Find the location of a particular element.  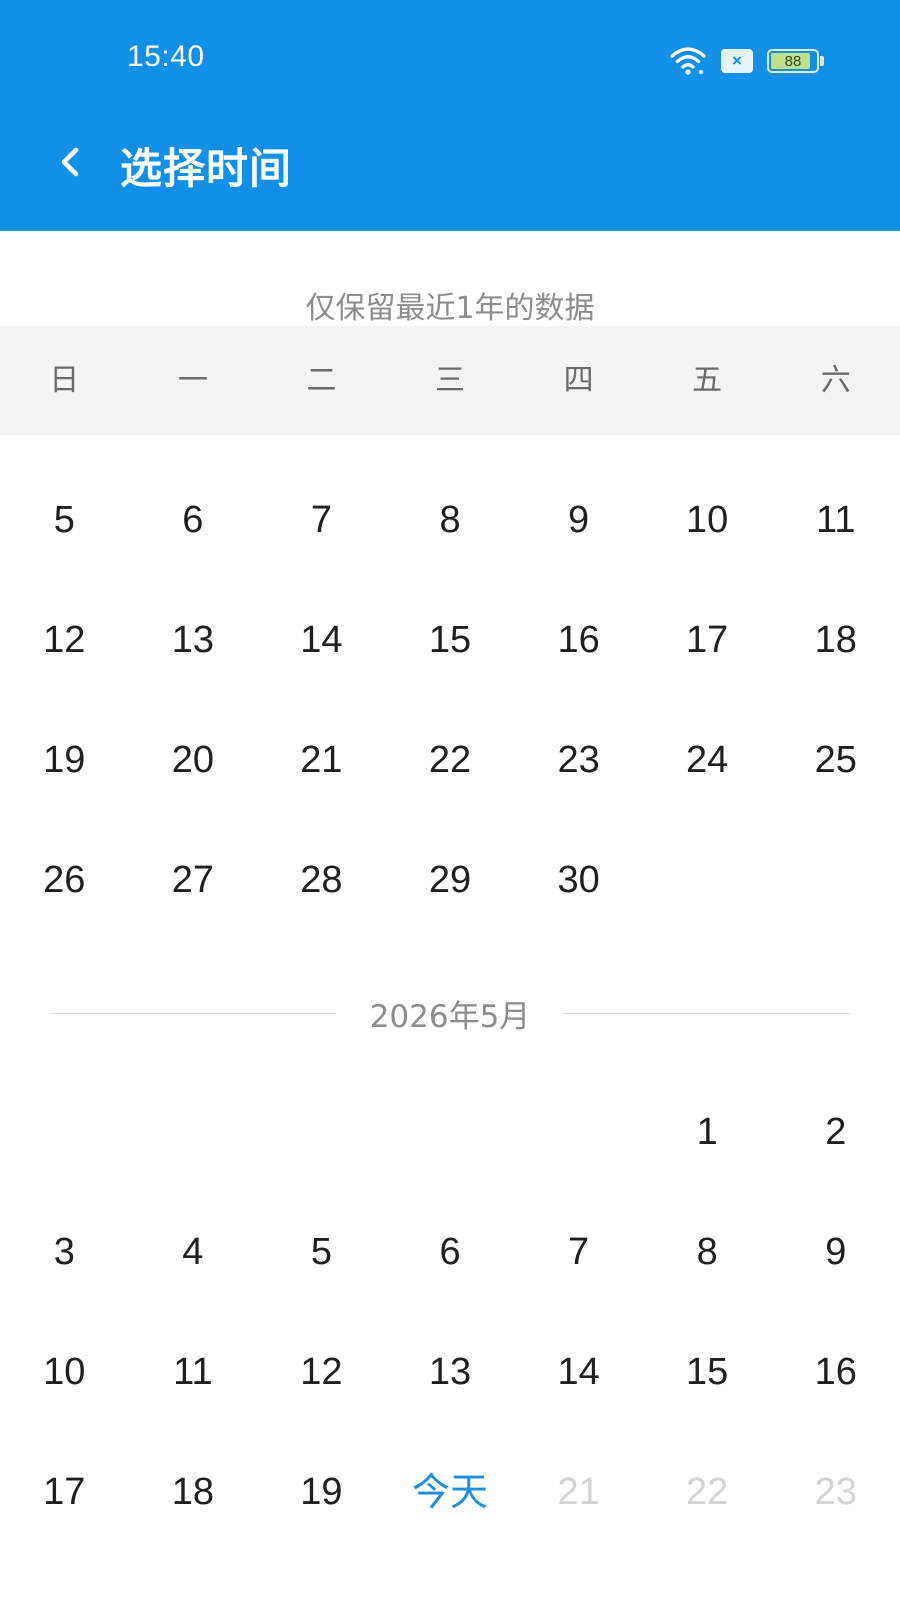

divider-line-right is located at coordinates (707, 1013).